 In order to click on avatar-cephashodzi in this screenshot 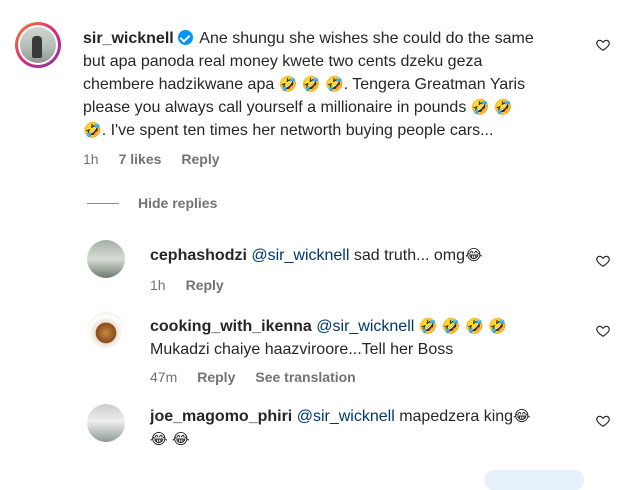, I will do `click(106, 259)`.